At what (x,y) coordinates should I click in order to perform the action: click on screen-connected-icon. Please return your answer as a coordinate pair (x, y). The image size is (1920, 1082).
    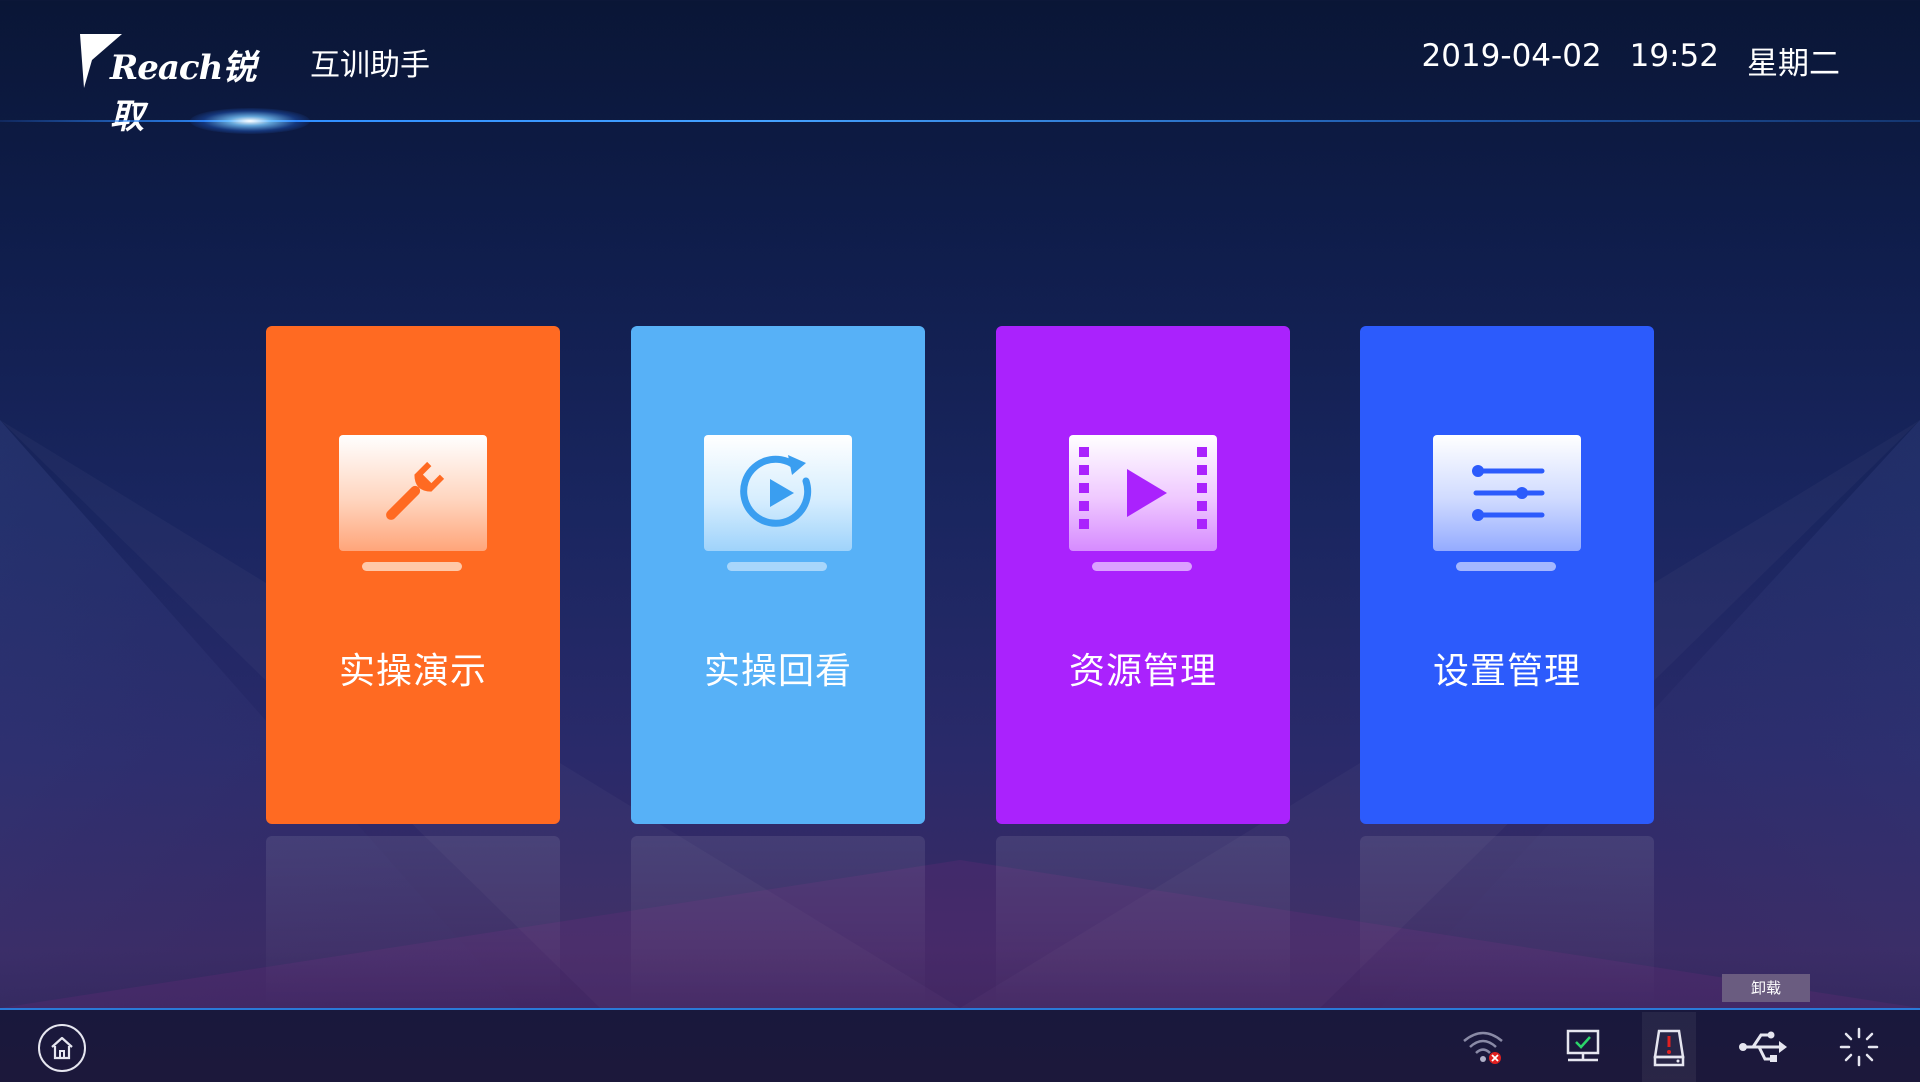
    Looking at the image, I should click on (1583, 1047).